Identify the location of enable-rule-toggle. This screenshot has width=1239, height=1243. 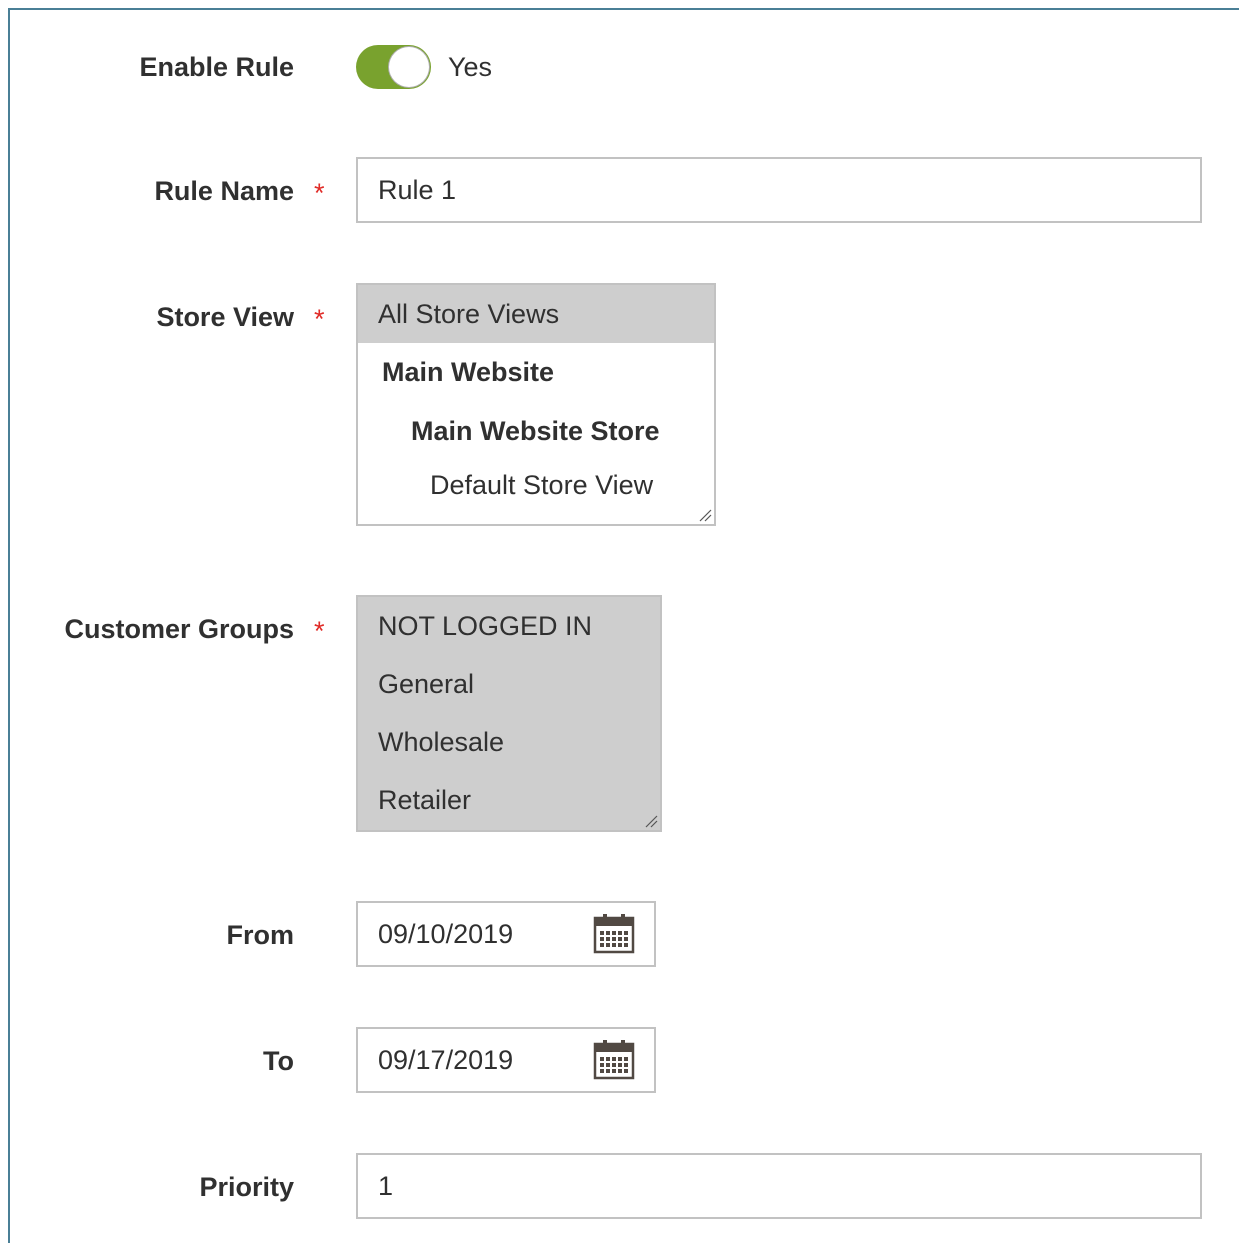
(393, 67).